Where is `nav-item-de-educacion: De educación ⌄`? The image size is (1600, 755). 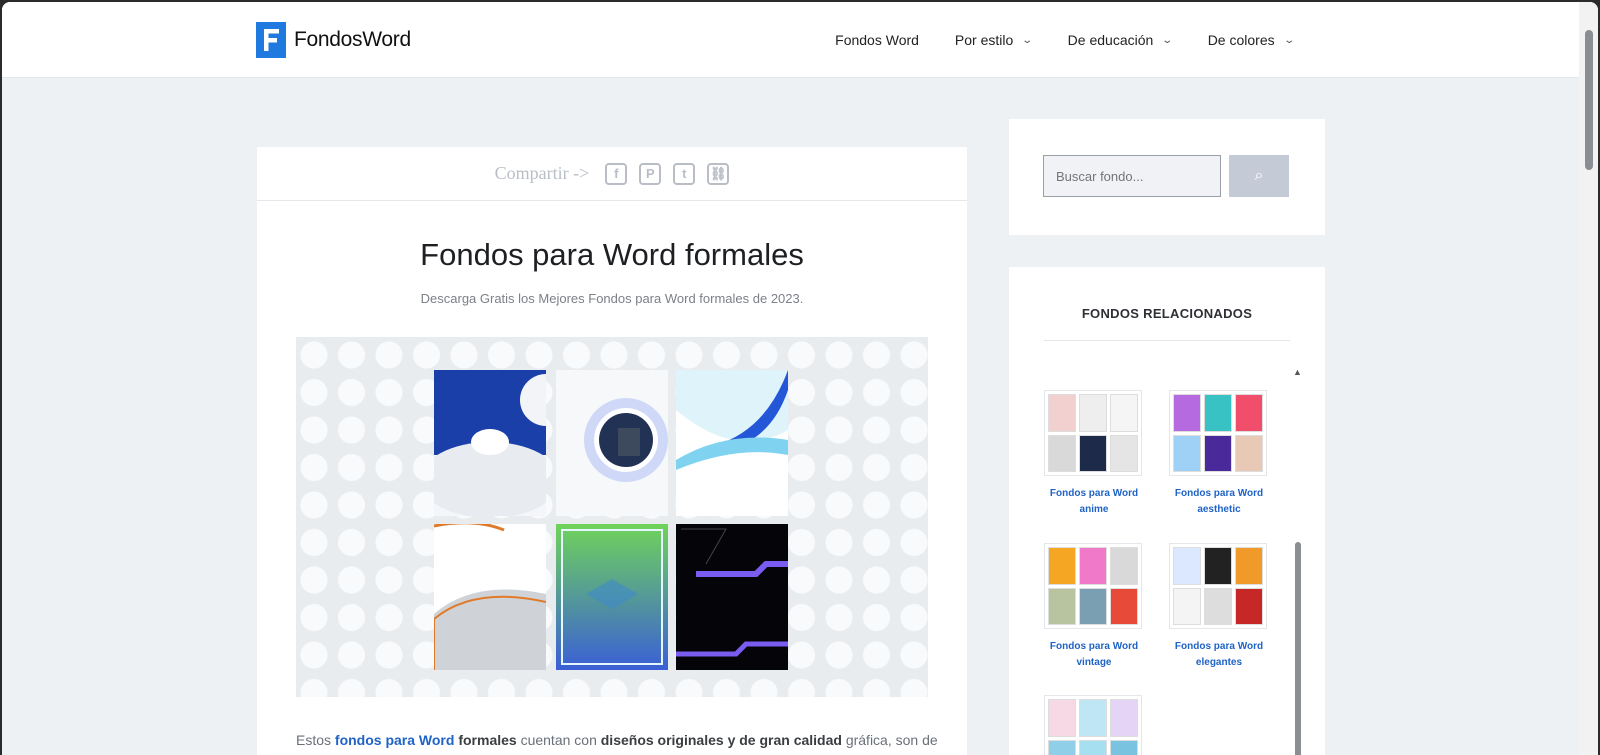 nav-item-de-educacion: De educación ⌄ is located at coordinates (1120, 40).